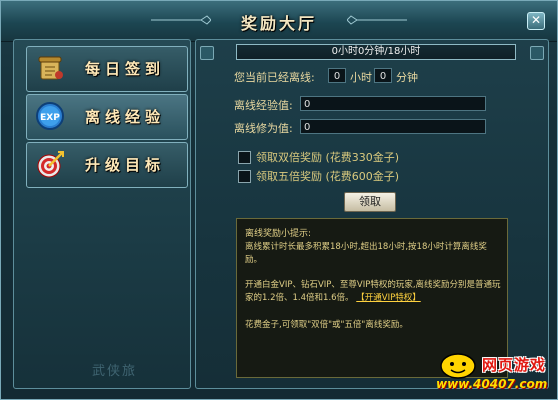 This screenshot has width=558, height=400. Describe the element at coordinates (125, 69) in the screenshot. I see `nav-daily-signin-label: 每日签到` at that location.